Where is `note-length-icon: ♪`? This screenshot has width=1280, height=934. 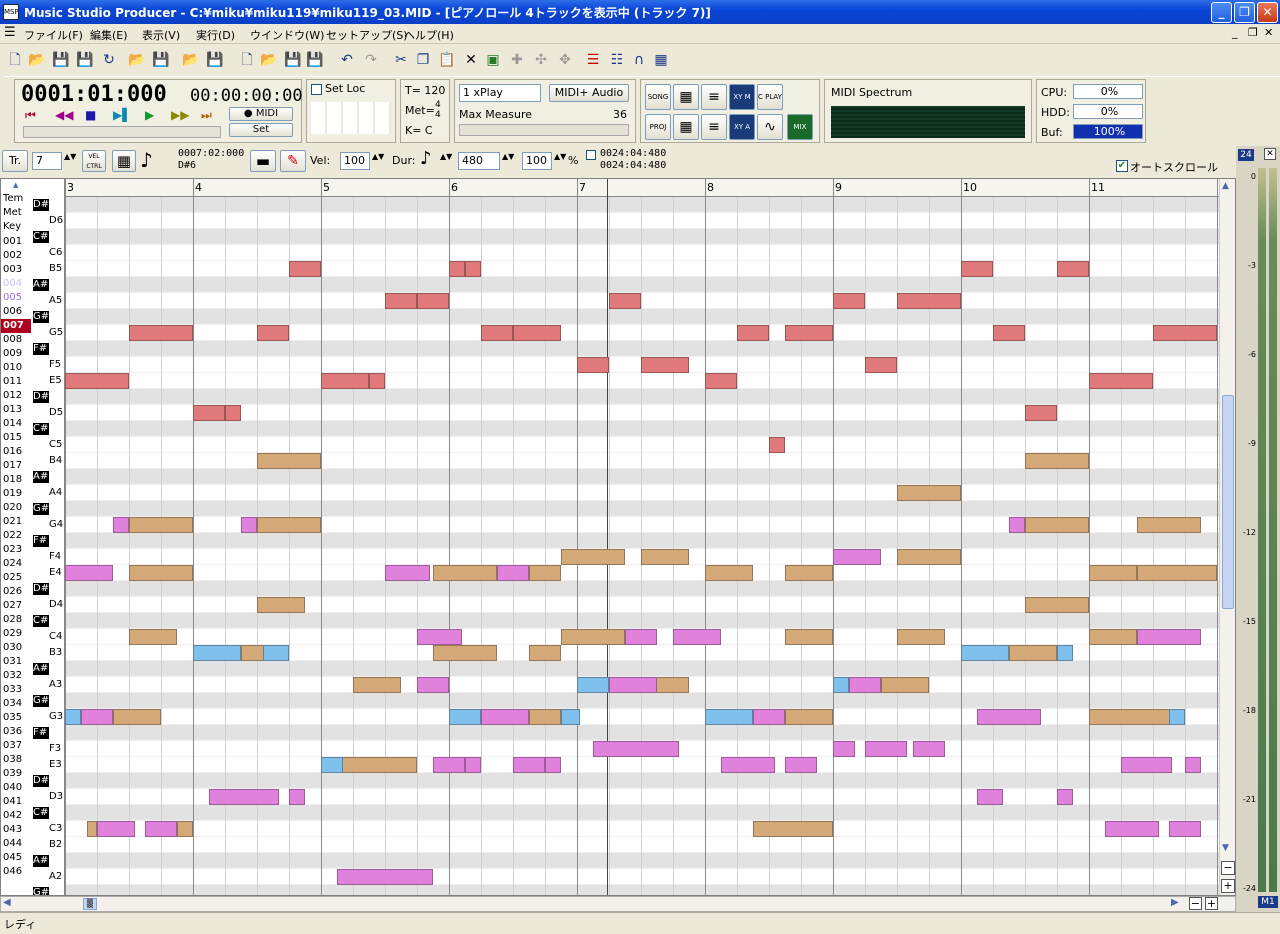 note-length-icon: ♪ is located at coordinates (146, 160).